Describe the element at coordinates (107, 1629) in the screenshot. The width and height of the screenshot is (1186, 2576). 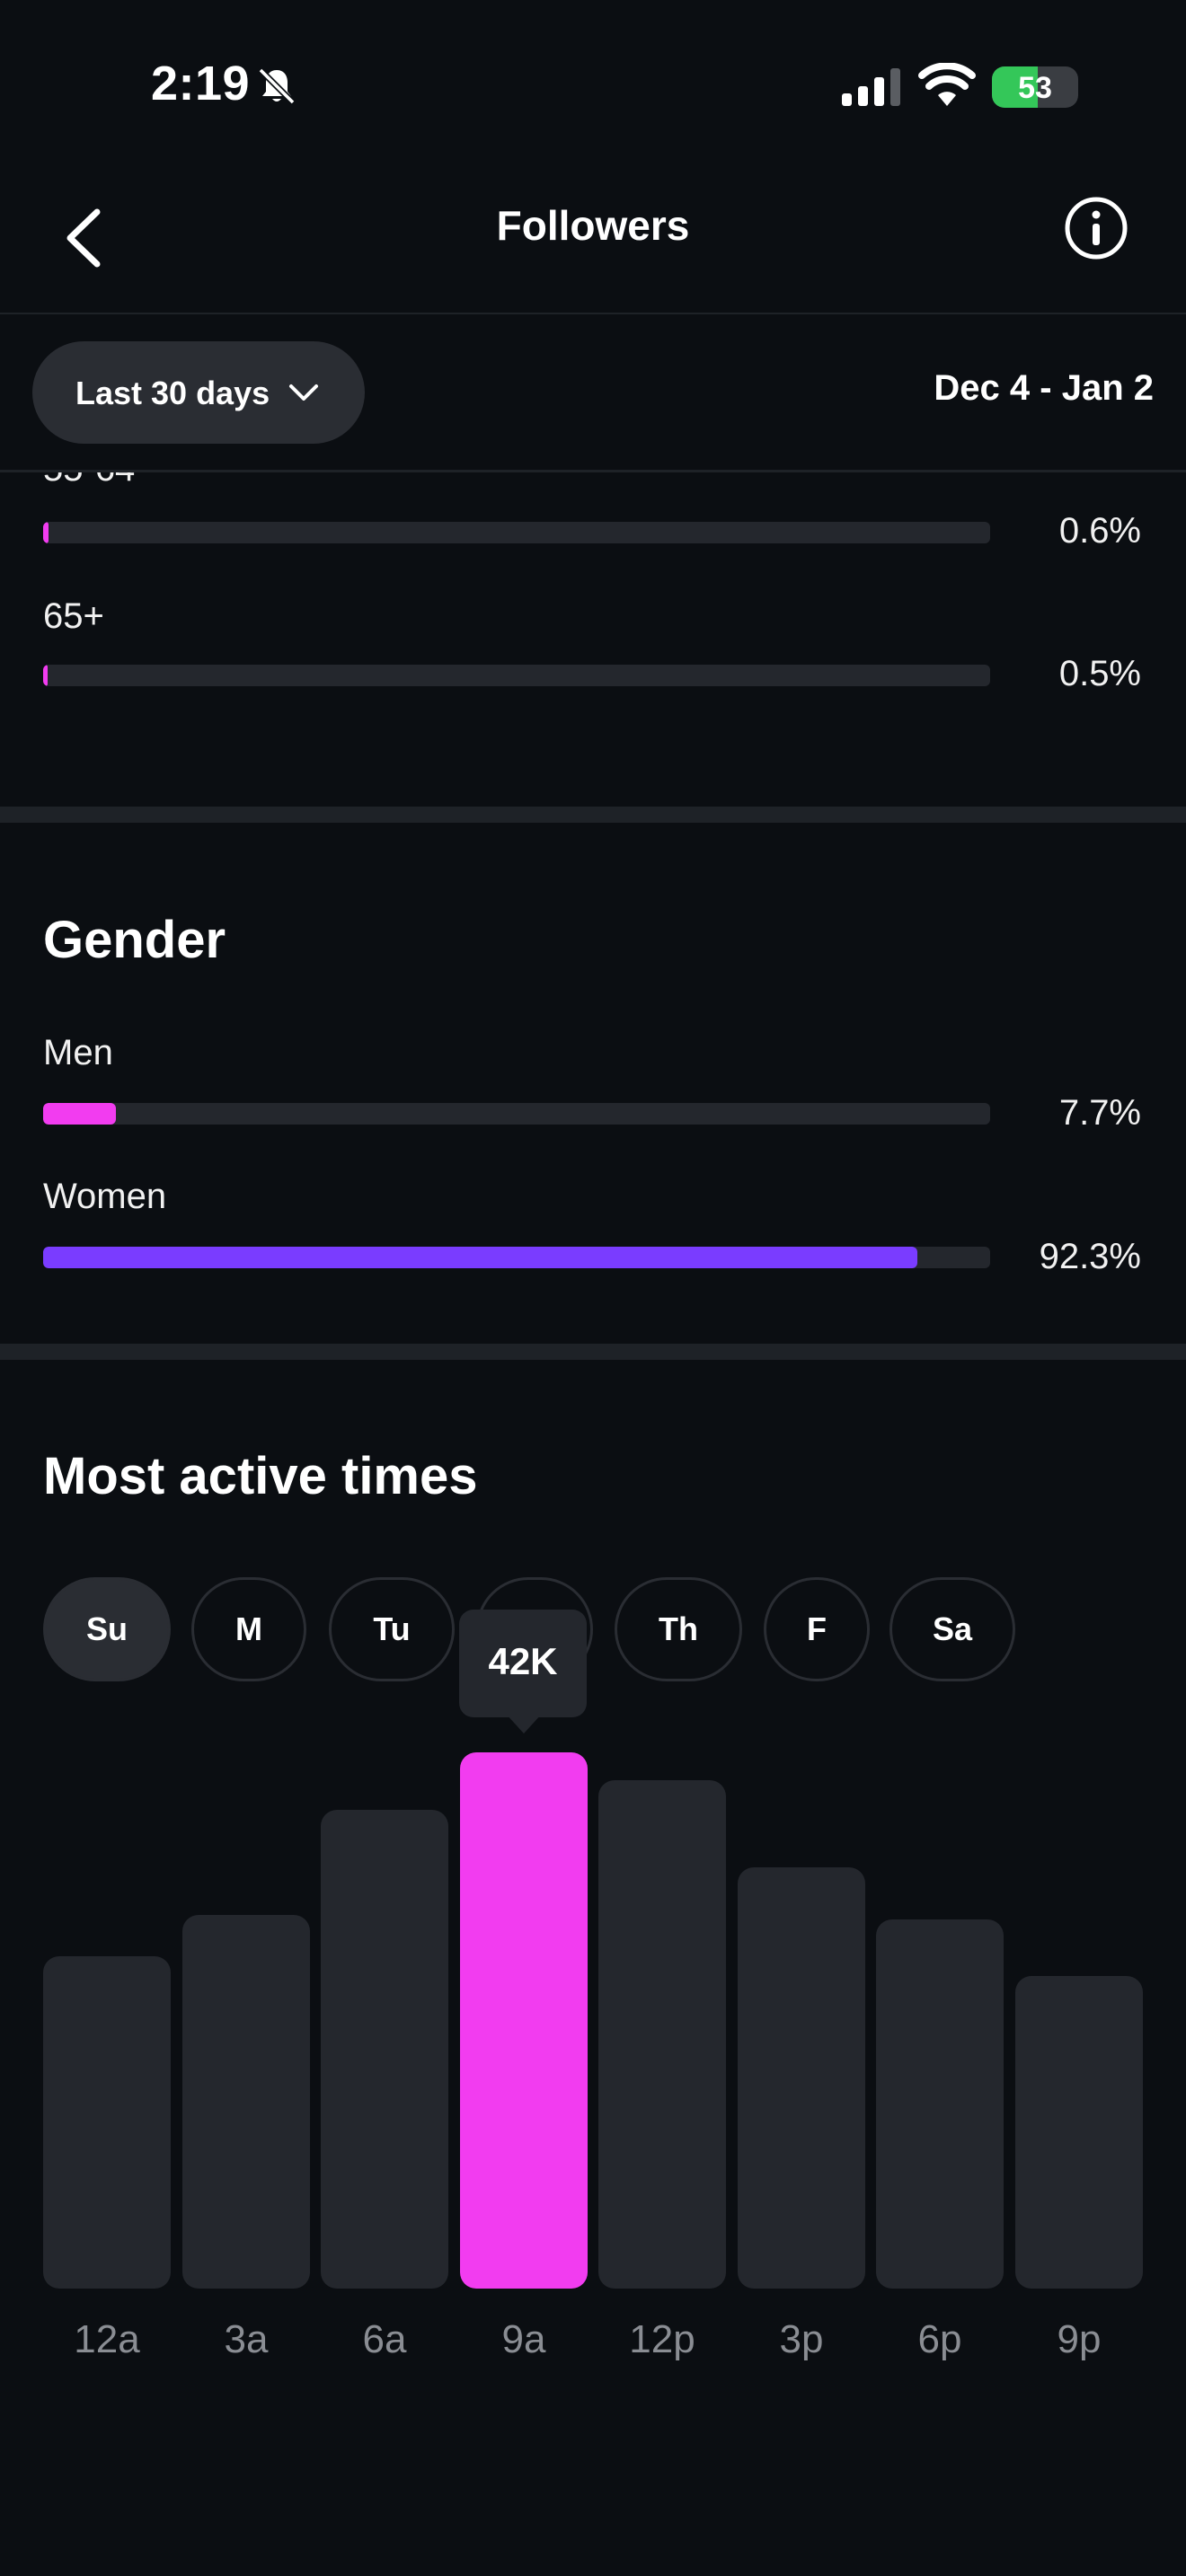
I see `day-tab-sunday: Su` at that location.